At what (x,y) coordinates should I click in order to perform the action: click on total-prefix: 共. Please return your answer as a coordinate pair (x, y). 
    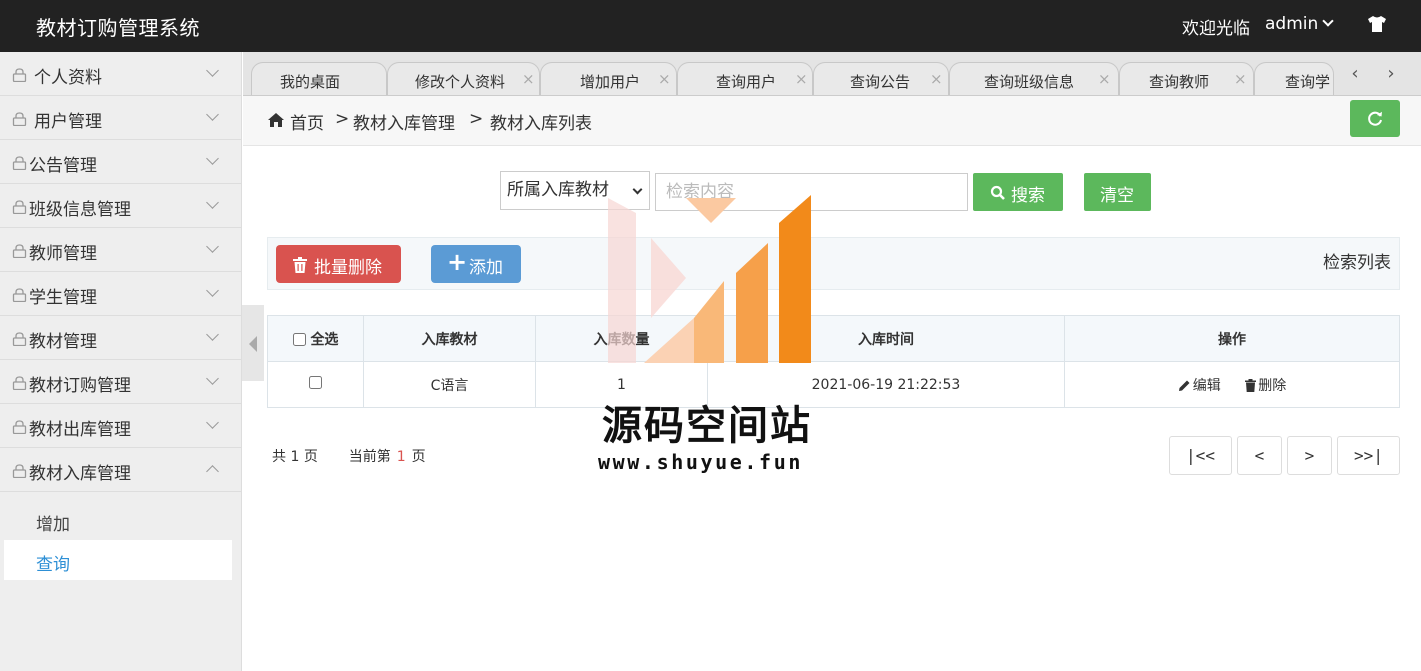
    Looking at the image, I should click on (279, 457).